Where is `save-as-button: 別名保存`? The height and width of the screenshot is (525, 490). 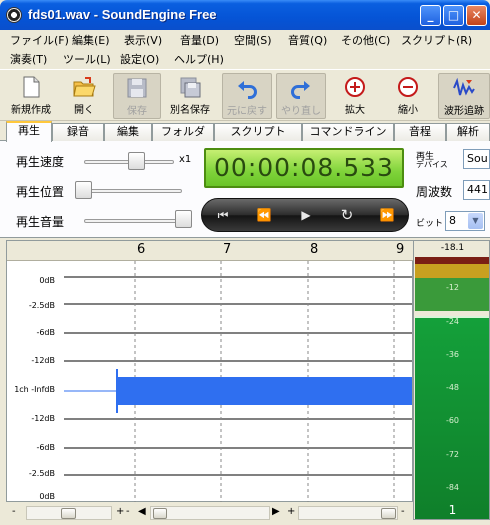
save-as-button: 別名保存 is located at coordinates (190, 96).